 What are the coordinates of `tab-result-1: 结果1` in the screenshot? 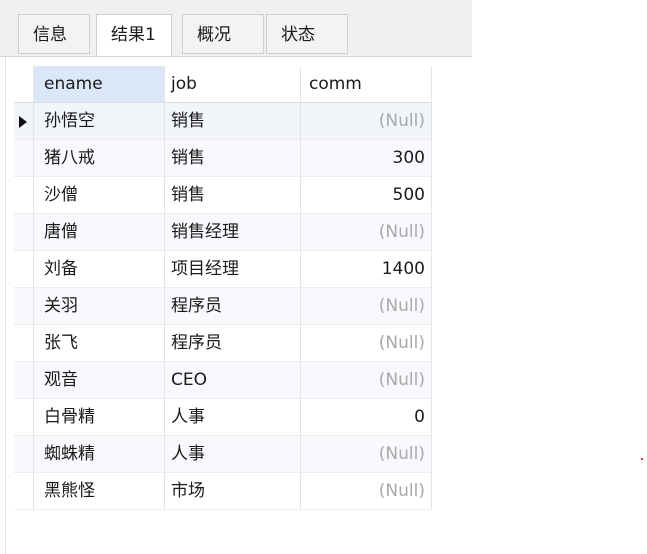 It's located at (134, 35).